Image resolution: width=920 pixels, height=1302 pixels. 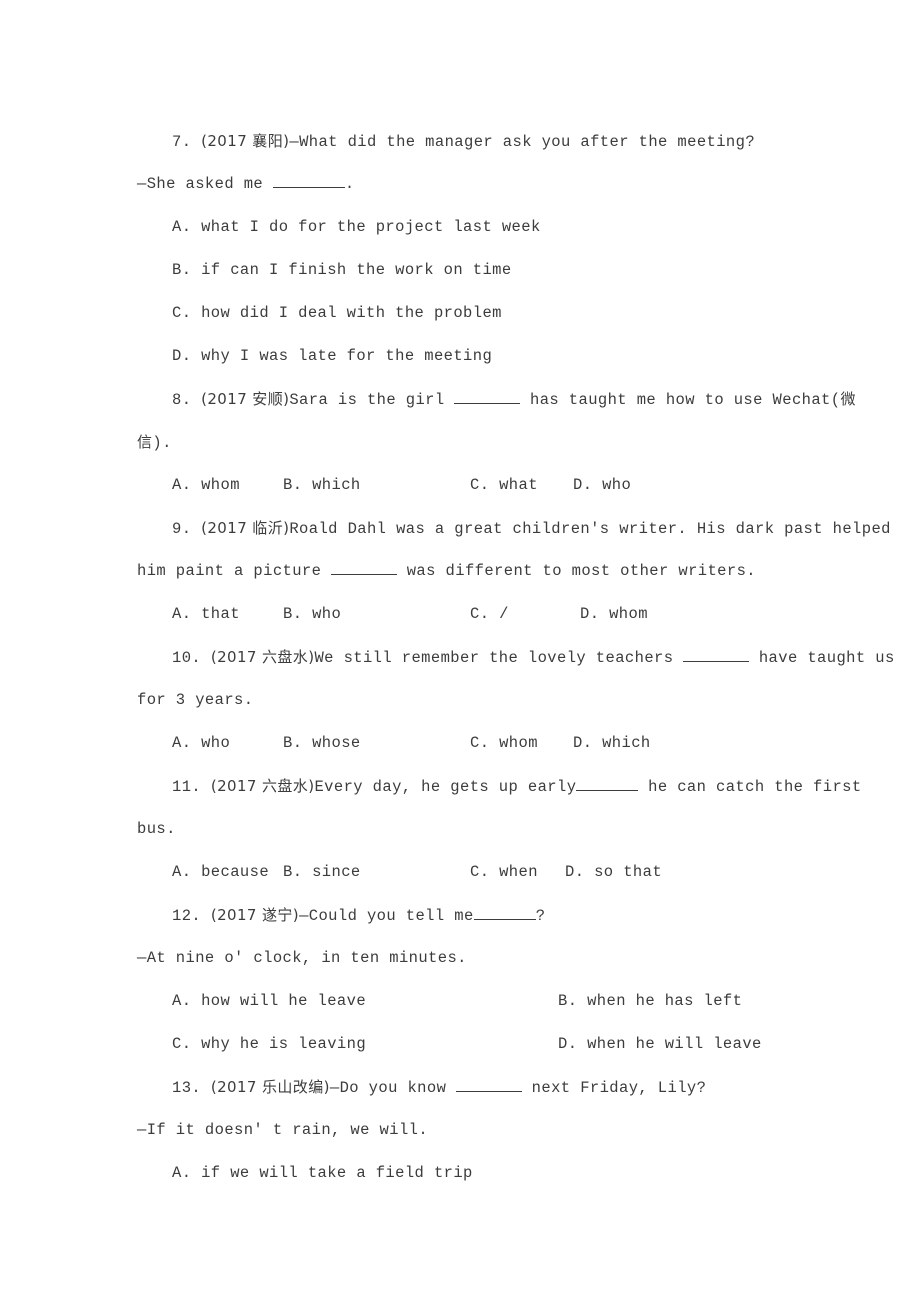 I want to click on question-8-number: 8., so click(x=182, y=400).